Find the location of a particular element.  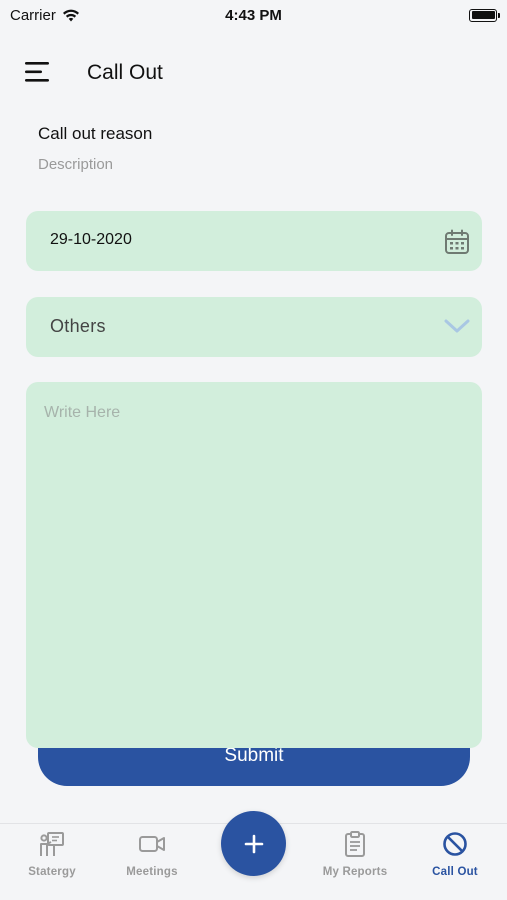

plus-icon is located at coordinates (253, 843).